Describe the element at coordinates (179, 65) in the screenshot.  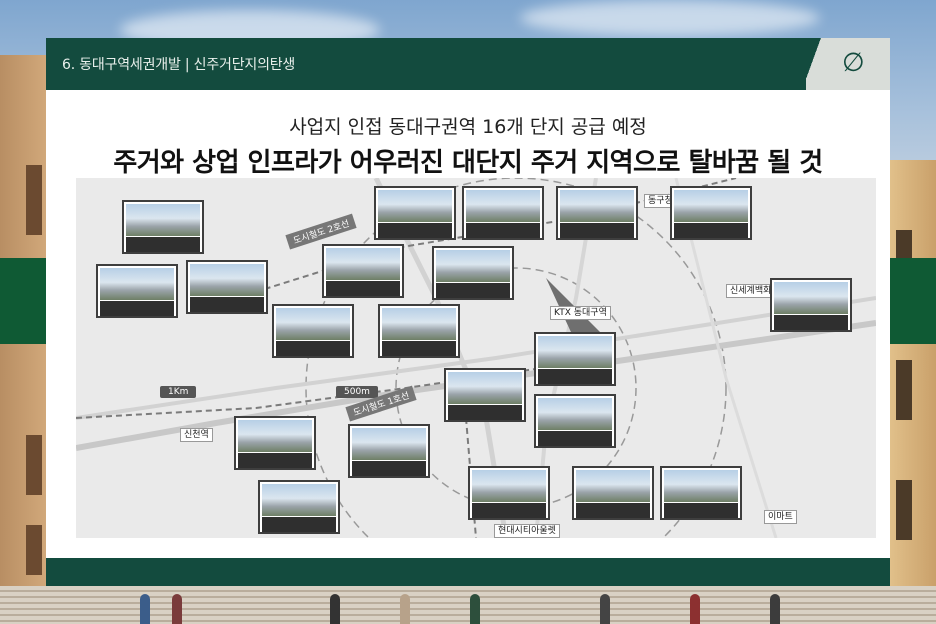
I see `slide-title: 6. 동대구역세권개발 | 신주거단지의탄생` at that location.